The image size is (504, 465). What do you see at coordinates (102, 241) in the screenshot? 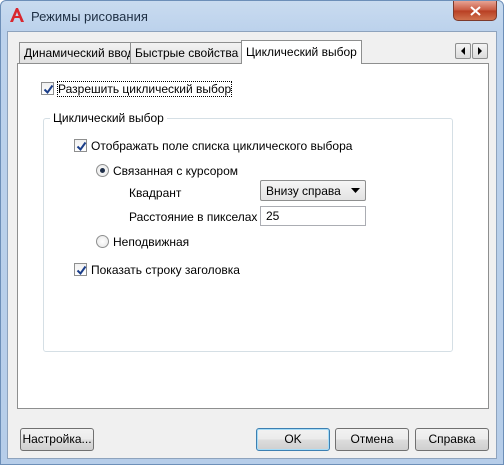
I see `static-radio` at bounding box center [102, 241].